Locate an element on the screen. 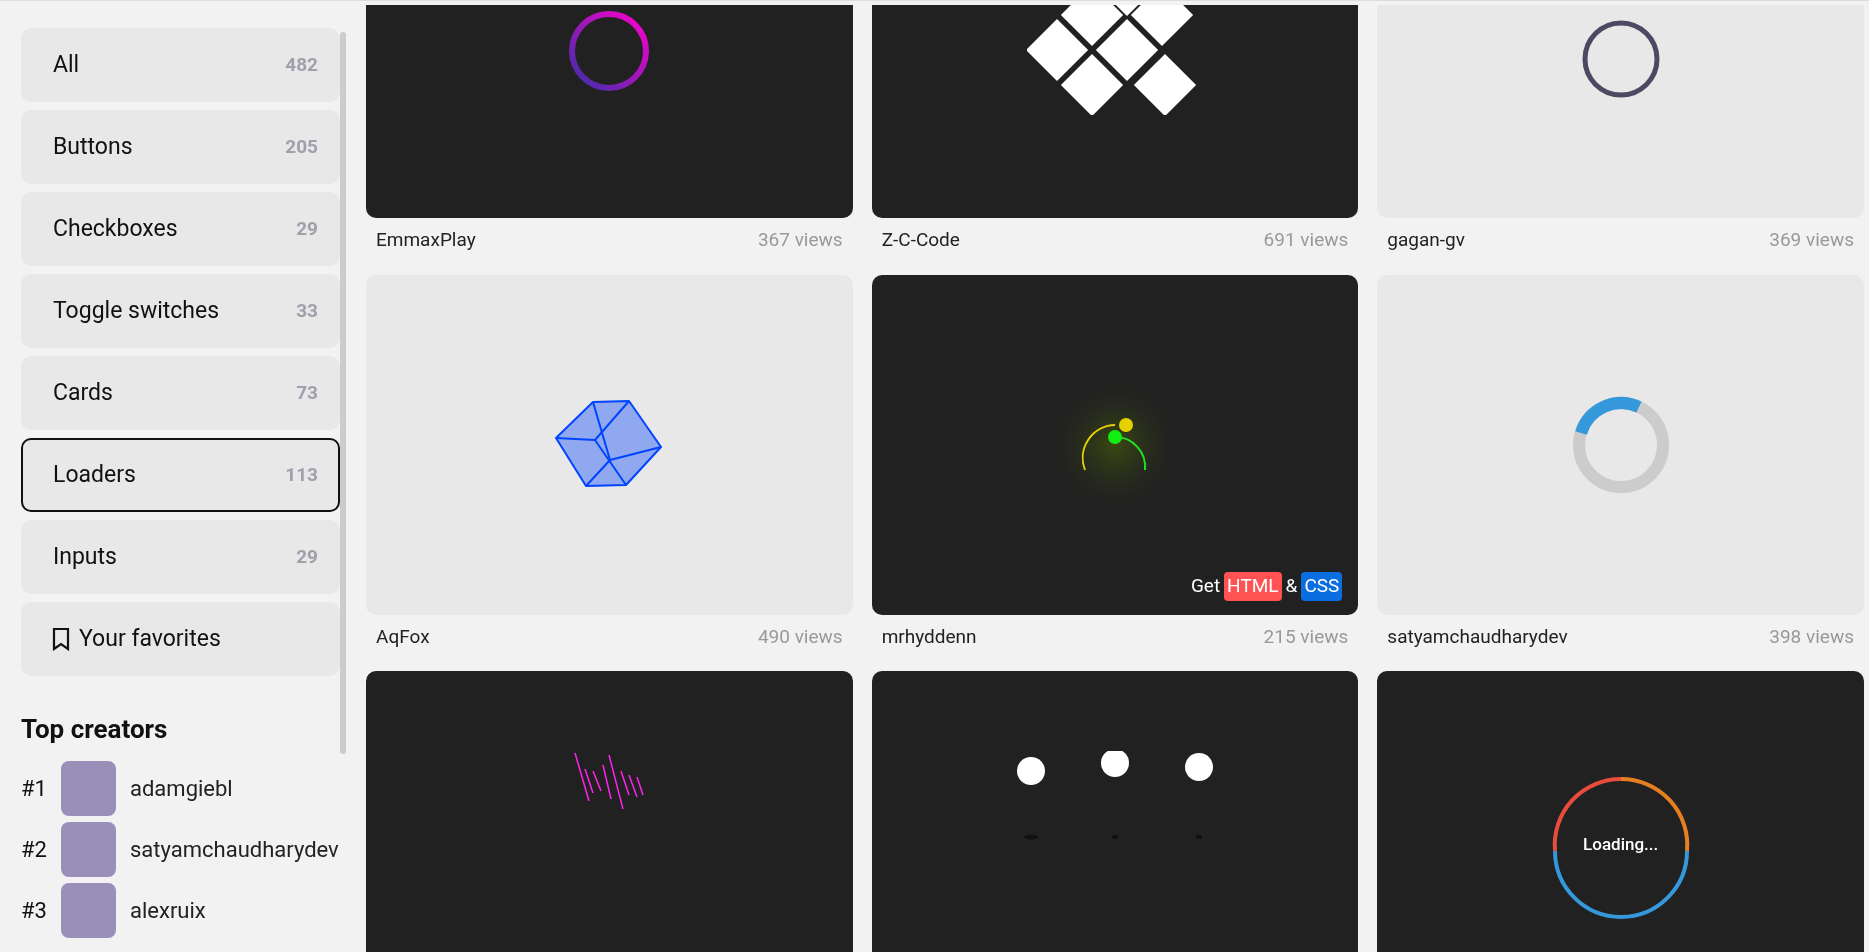 The width and height of the screenshot is (1869, 952). author-link: mrhyddenn is located at coordinates (929, 636).